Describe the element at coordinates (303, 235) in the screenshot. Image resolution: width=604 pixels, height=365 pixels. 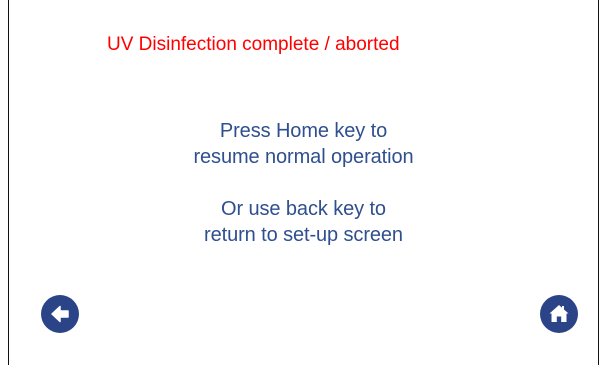
I see `back-instruction-line-2: return to set-up screen` at that location.